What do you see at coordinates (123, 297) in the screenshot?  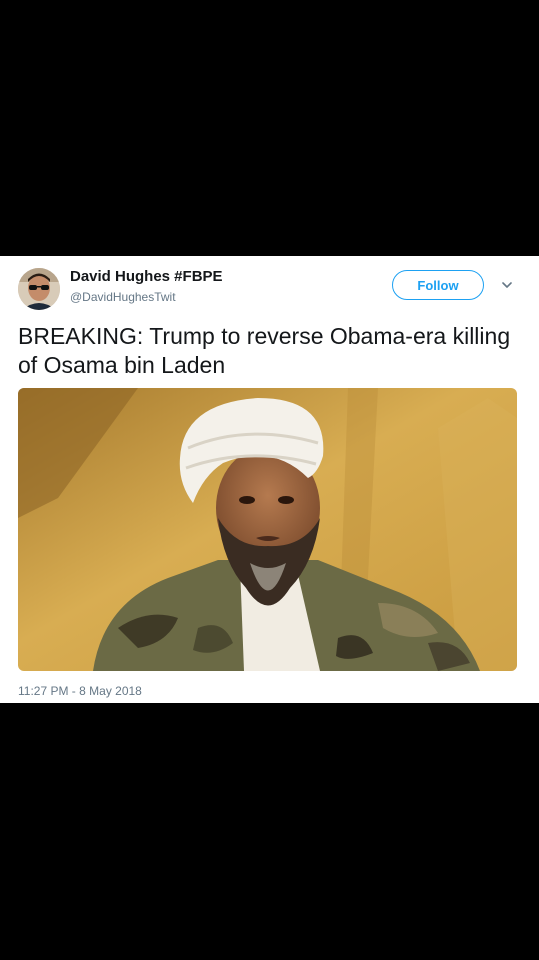 I see `user-handle: @DavidHughesTwit` at bounding box center [123, 297].